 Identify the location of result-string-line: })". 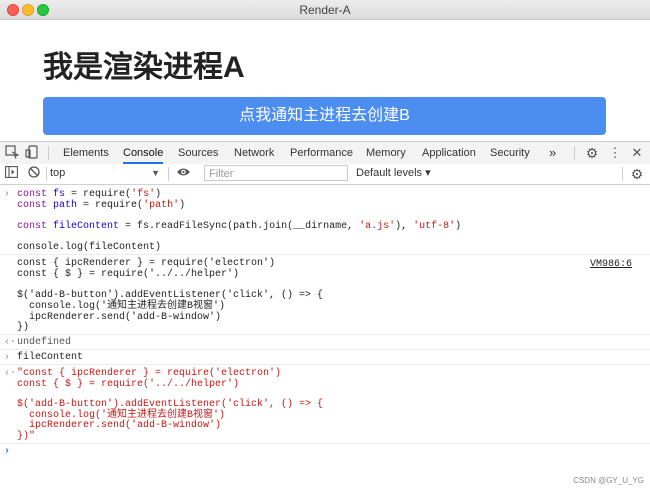
(26, 436).